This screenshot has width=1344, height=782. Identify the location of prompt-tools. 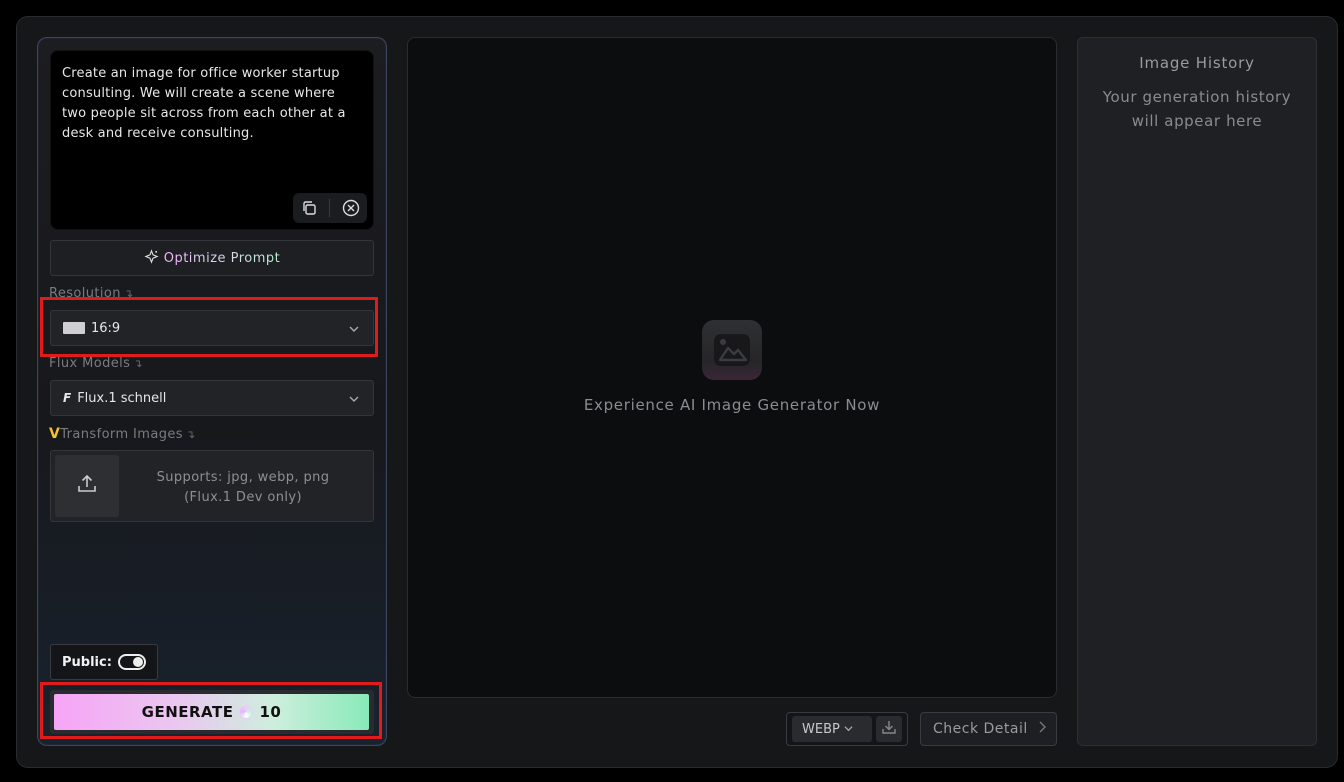
(330, 208).